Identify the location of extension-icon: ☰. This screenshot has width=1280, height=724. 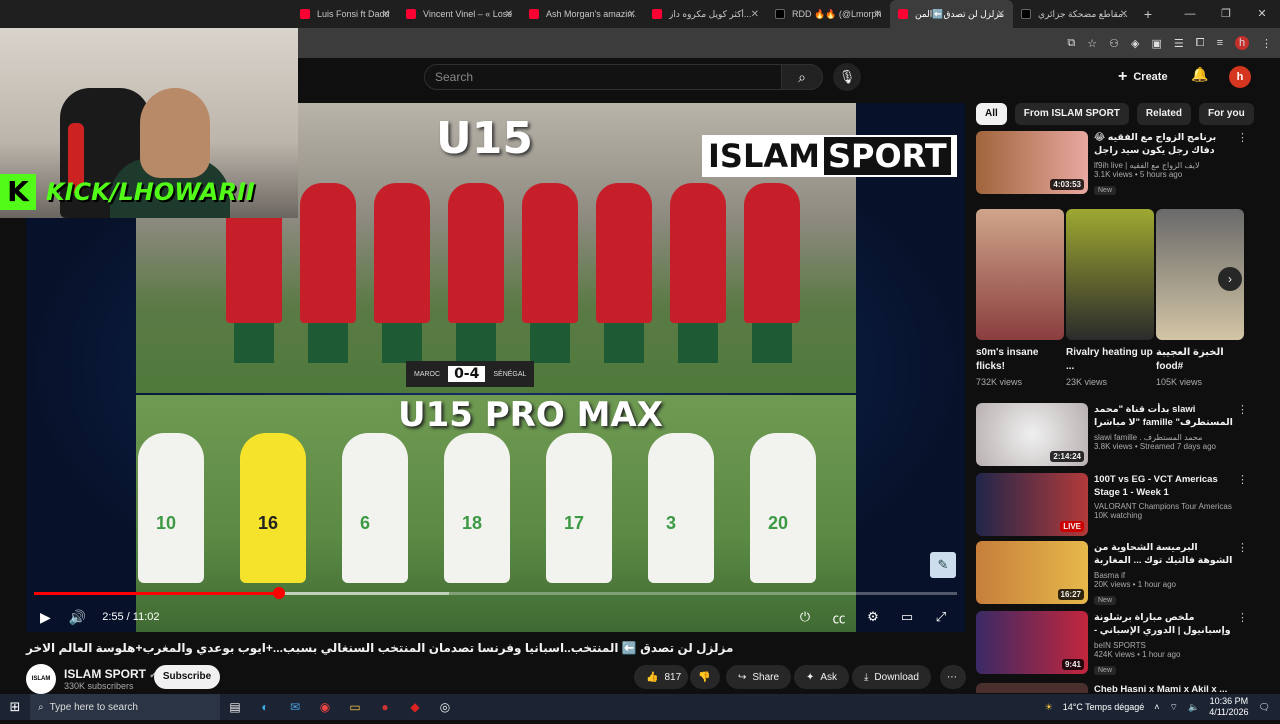
(1179, 43).